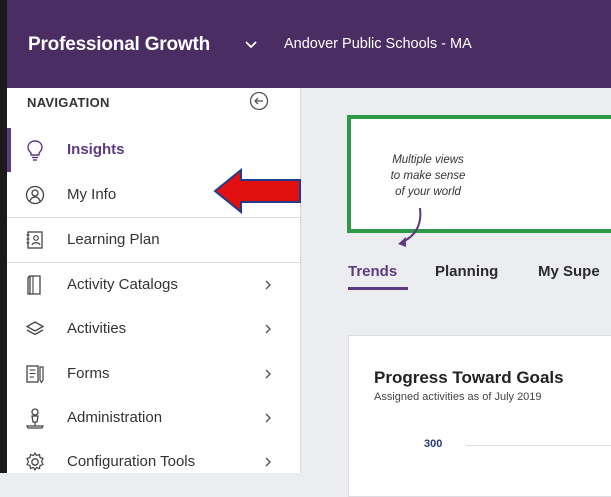 This screenshot has width=611, height=497. I want to click on gear-icon, so click(35, 461).